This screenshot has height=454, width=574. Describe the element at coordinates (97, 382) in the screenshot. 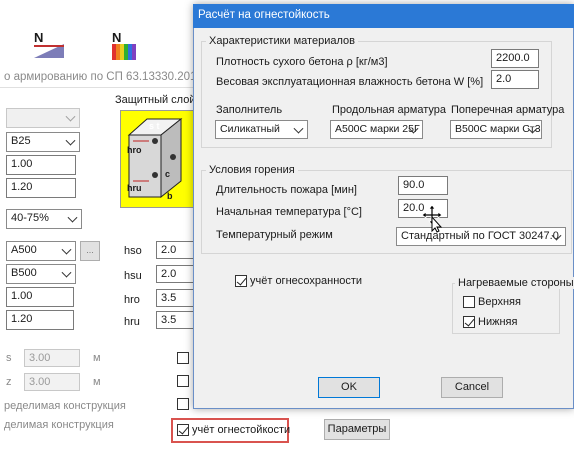

I see `z-unit: м` at that location.